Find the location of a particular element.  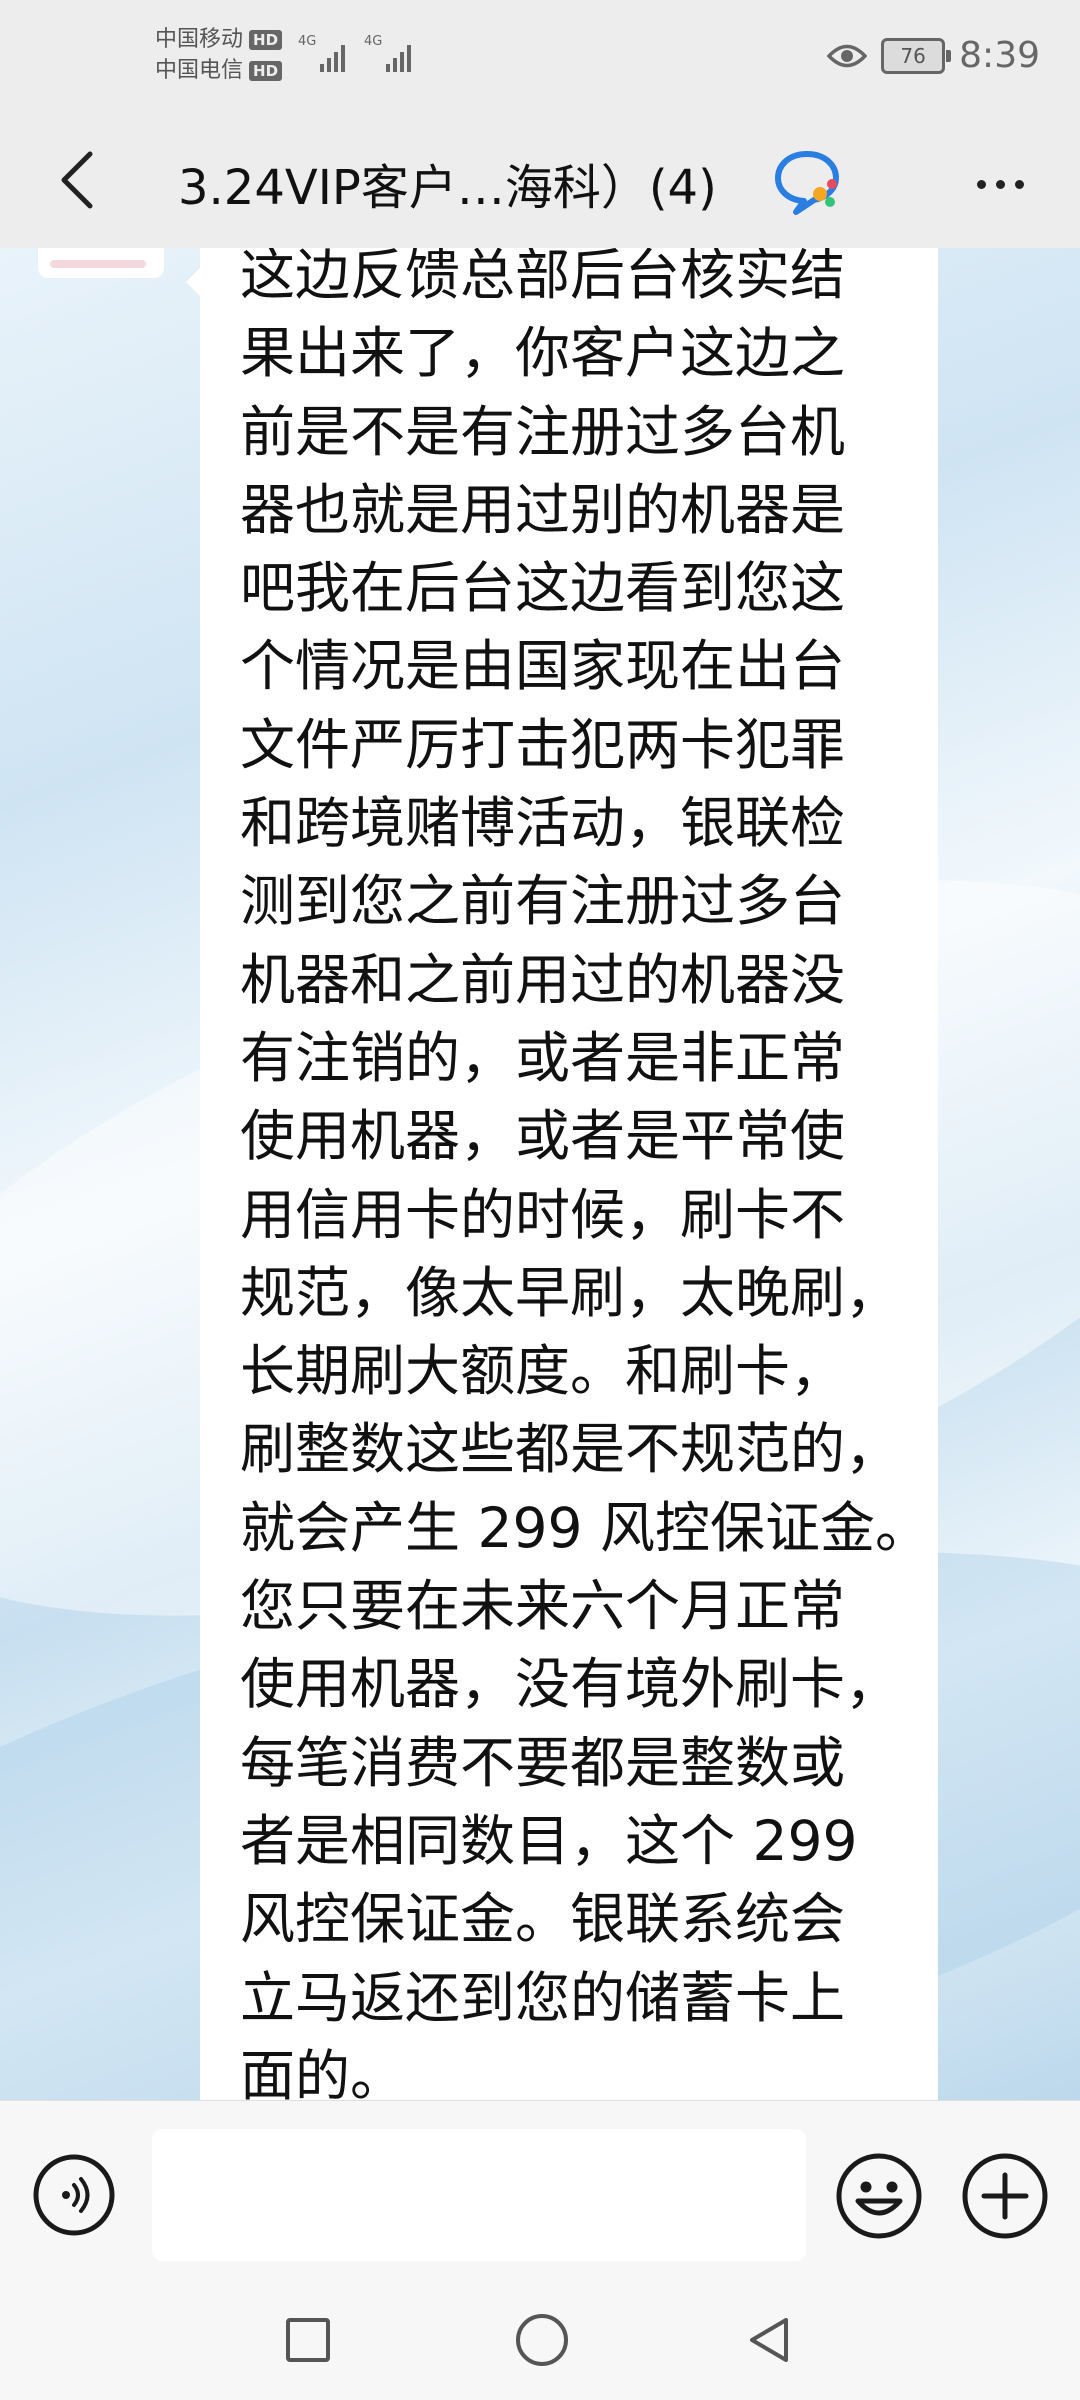

message-line: 文件严厉打击犯两卡犯罪 is located at coordinates (543, 744).